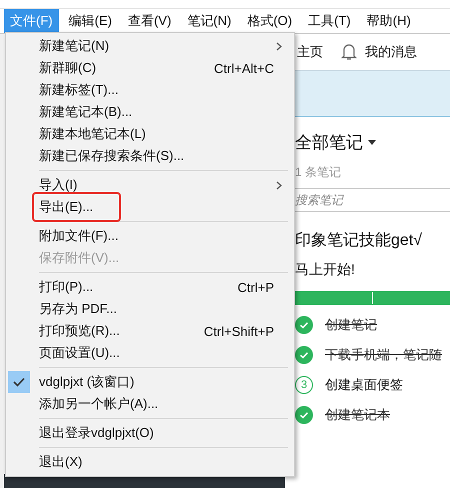  What do you see at coordinates (209, 21) in the screenshot?
I see `menu-item: 笔记(N)` at bounding box center [209, 21].